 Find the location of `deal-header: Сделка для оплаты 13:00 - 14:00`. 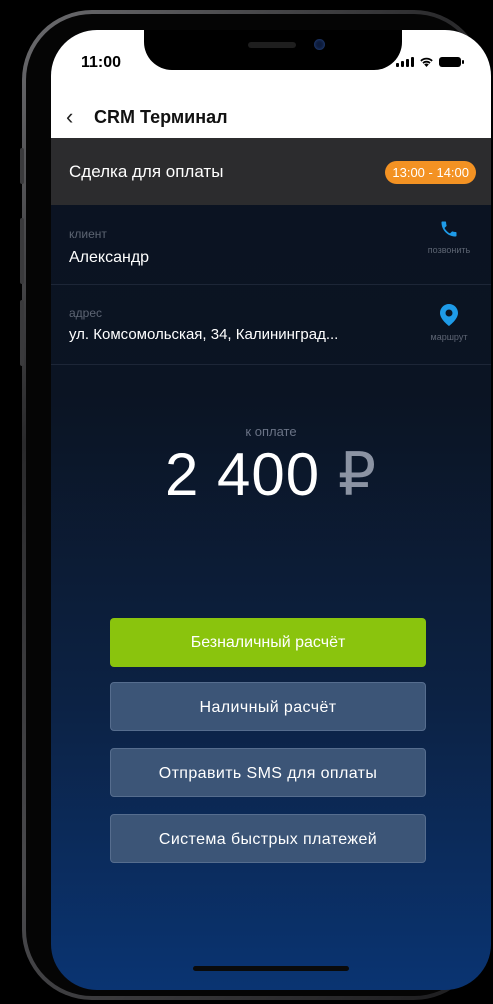

deal-header: Сделка для оплаты 13:00 - 14:00 is located at coordinates (271, 171).